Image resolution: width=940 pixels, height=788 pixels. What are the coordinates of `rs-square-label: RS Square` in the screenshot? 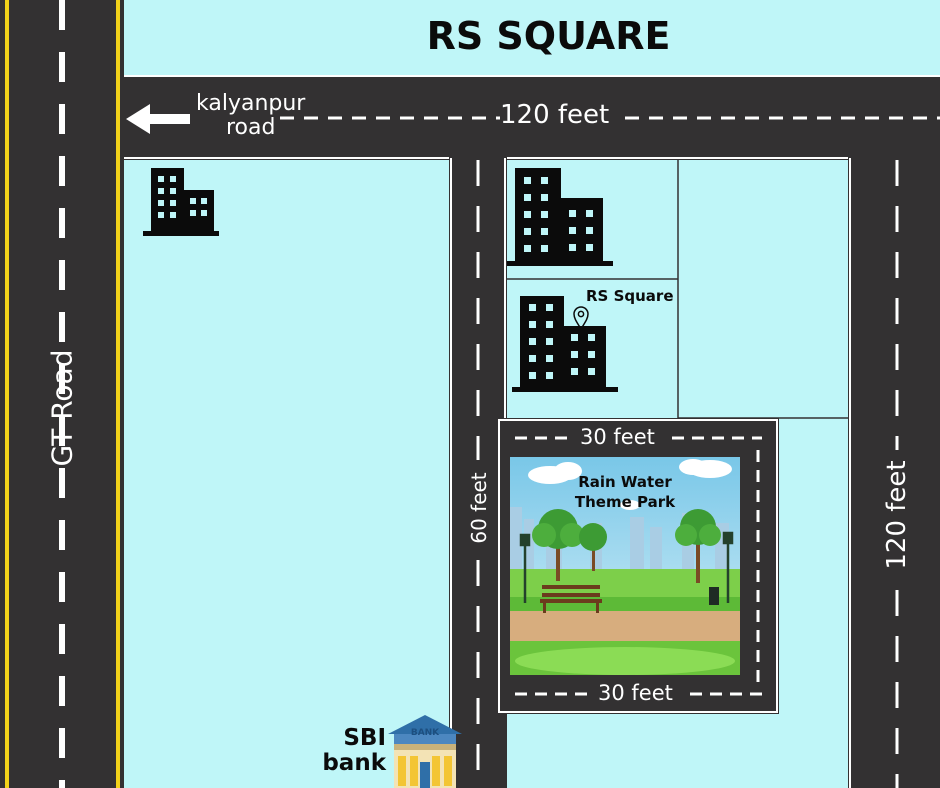 It's located at (630, 296).